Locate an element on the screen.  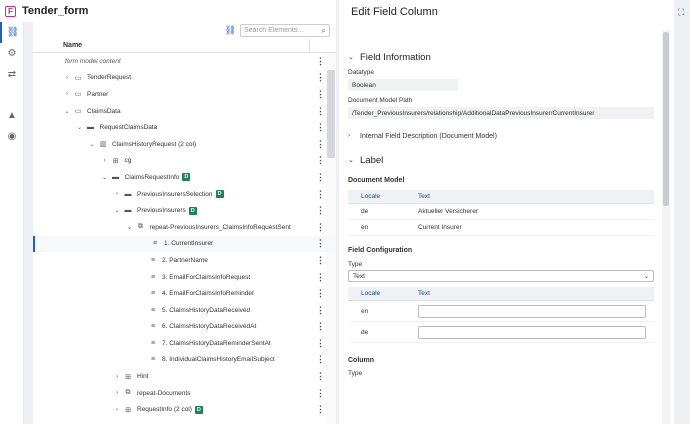
tree-row: ≡ 8. IndividualClaimsHistoryEmailSubject ⋮ is located at coordinates (184, 360).